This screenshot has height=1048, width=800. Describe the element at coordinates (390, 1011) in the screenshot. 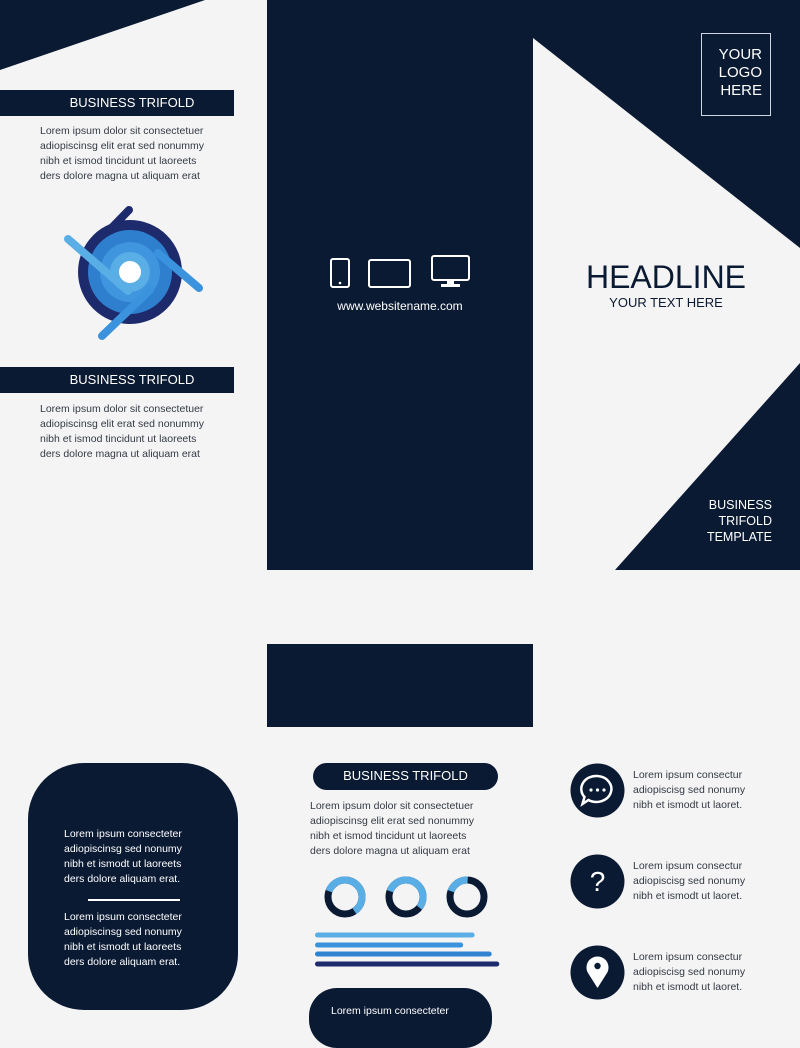

I see `card-text: Lorem ipsum consecteter` at that location.